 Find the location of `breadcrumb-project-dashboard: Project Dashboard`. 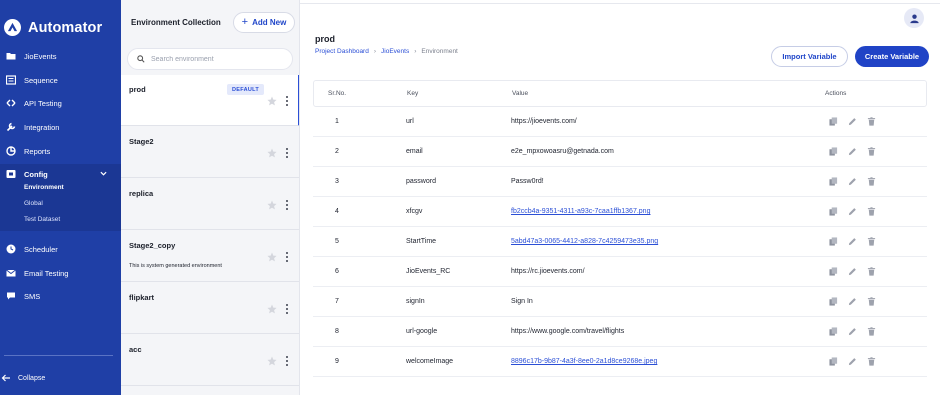

breadcrumb-project-dashboard: Project Dashboard is located at coordinates (342, 51).